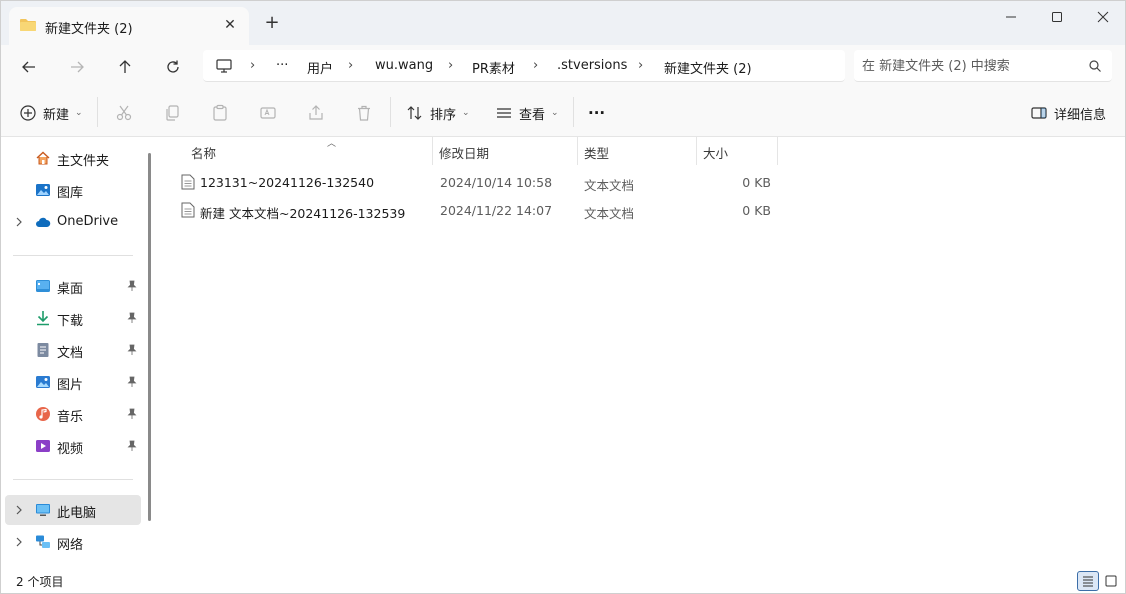 This screenshot has height=594, width=1126. Describe the element at coordinates (404, 65) in the screenshot. I see `breadcrumb-item-user: wu.wang` at that location.